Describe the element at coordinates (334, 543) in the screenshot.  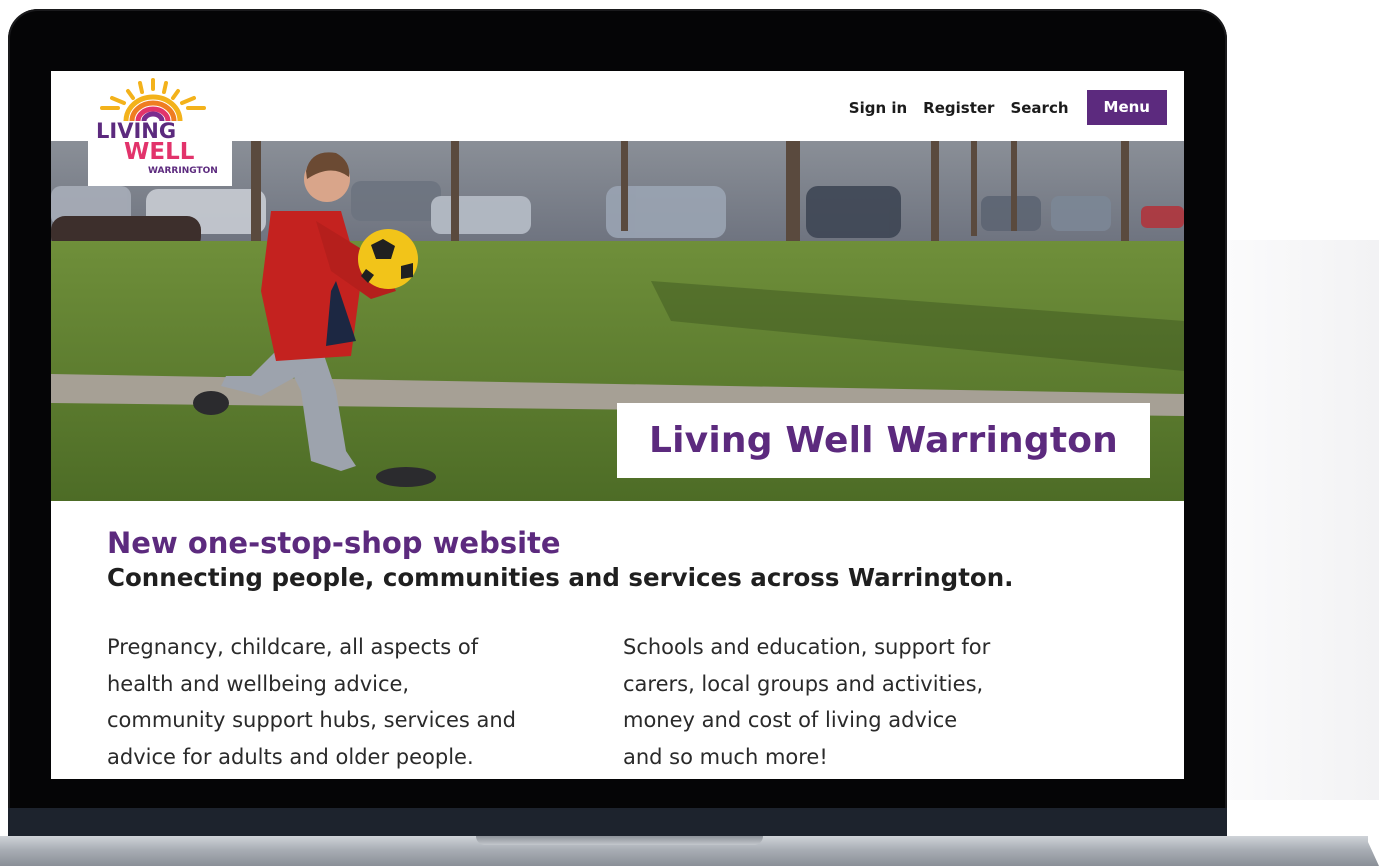
I see `page-headline: New one-stop-shop website` at that location.